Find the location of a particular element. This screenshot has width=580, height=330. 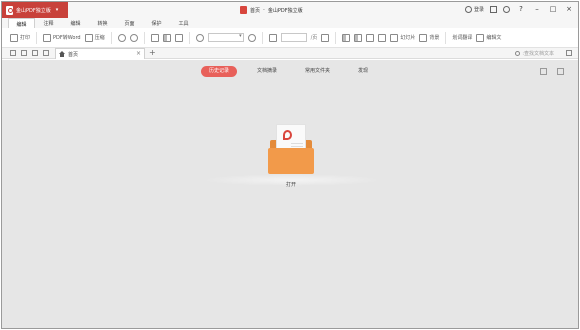

slideshow-icon is located at coordinates (394, 37).